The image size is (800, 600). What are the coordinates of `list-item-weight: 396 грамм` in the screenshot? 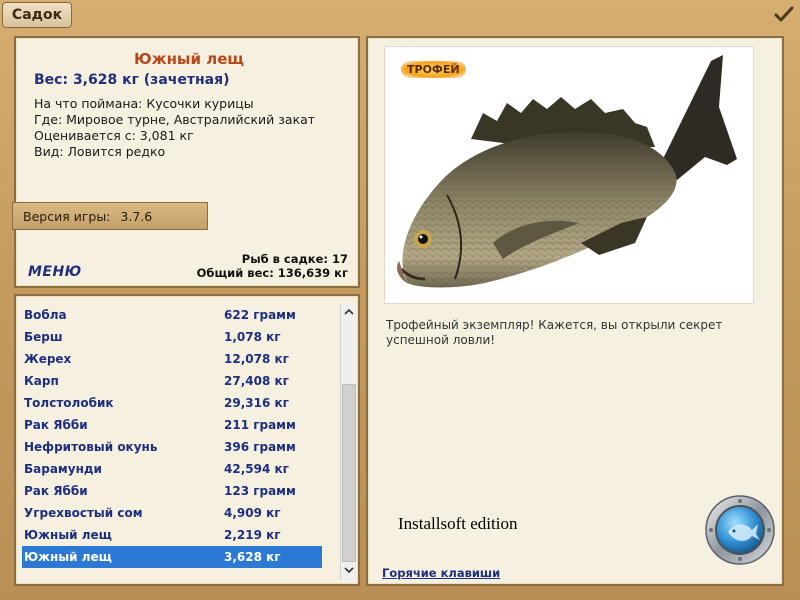 It's located at (260, 447).